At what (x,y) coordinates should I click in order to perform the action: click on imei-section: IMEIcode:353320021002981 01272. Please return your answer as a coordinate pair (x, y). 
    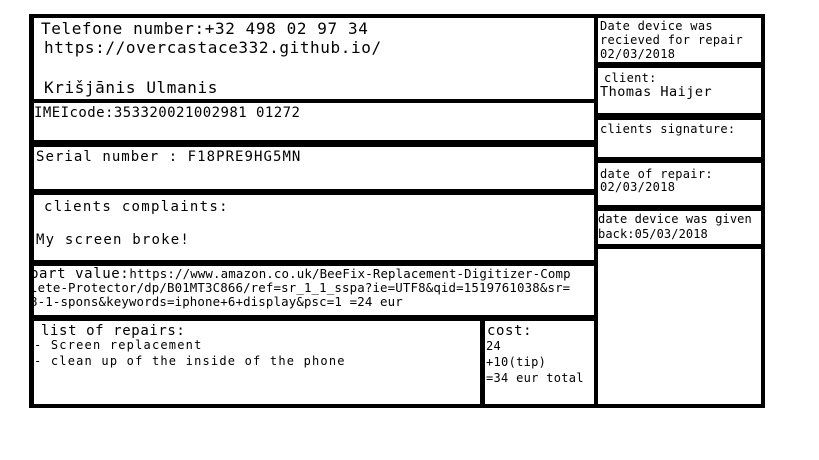
    Looking at the image, I should click on (314, 121).